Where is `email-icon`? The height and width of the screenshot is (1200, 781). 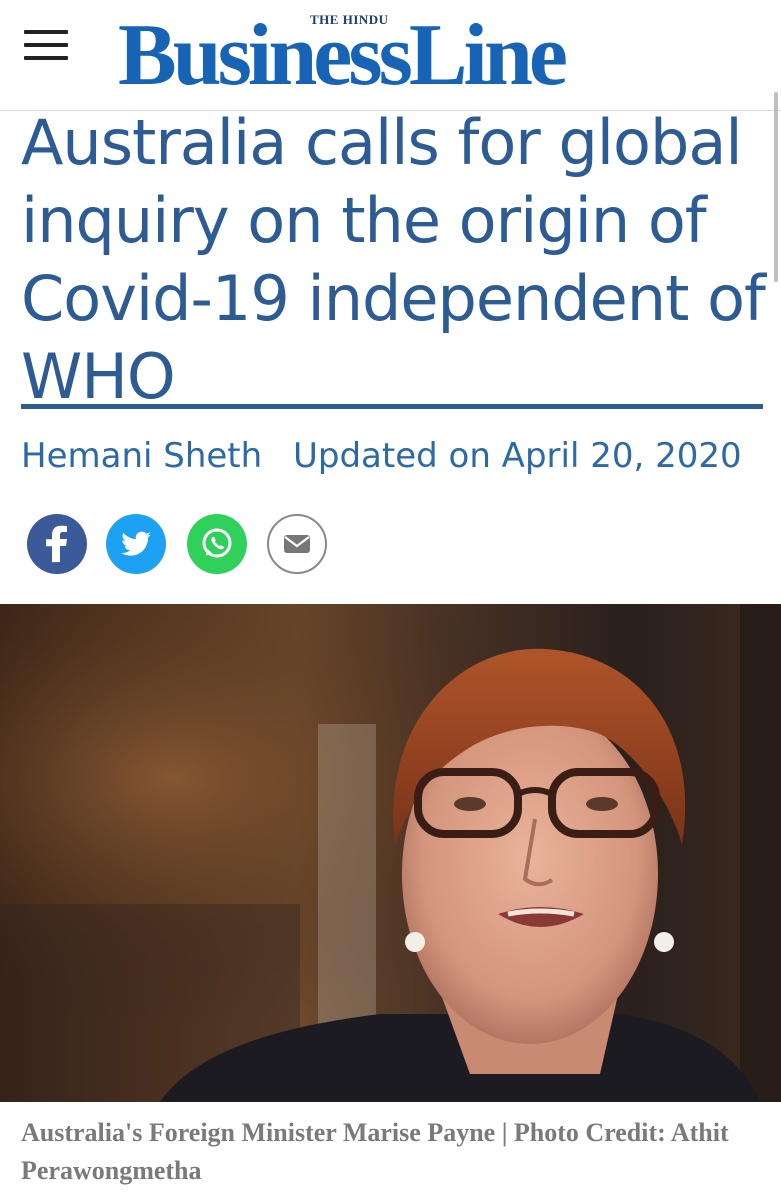
email-icon is located at coordinates (297, 544).